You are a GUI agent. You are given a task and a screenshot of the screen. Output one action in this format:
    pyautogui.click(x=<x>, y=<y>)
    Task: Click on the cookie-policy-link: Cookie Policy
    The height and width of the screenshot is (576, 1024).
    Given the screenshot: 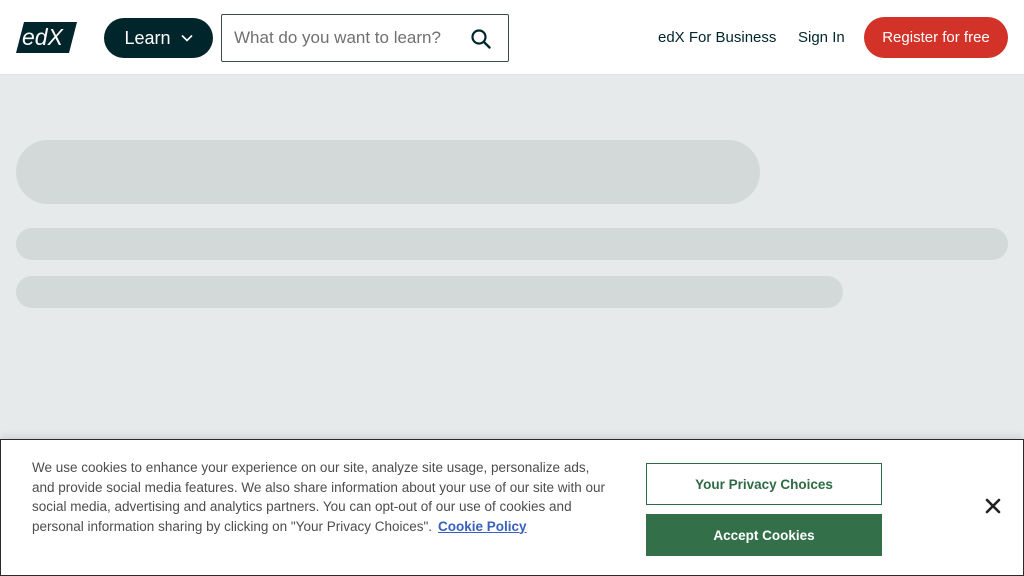 What is the action you would take?
    pyautogui.click(x=482, y=526)
    